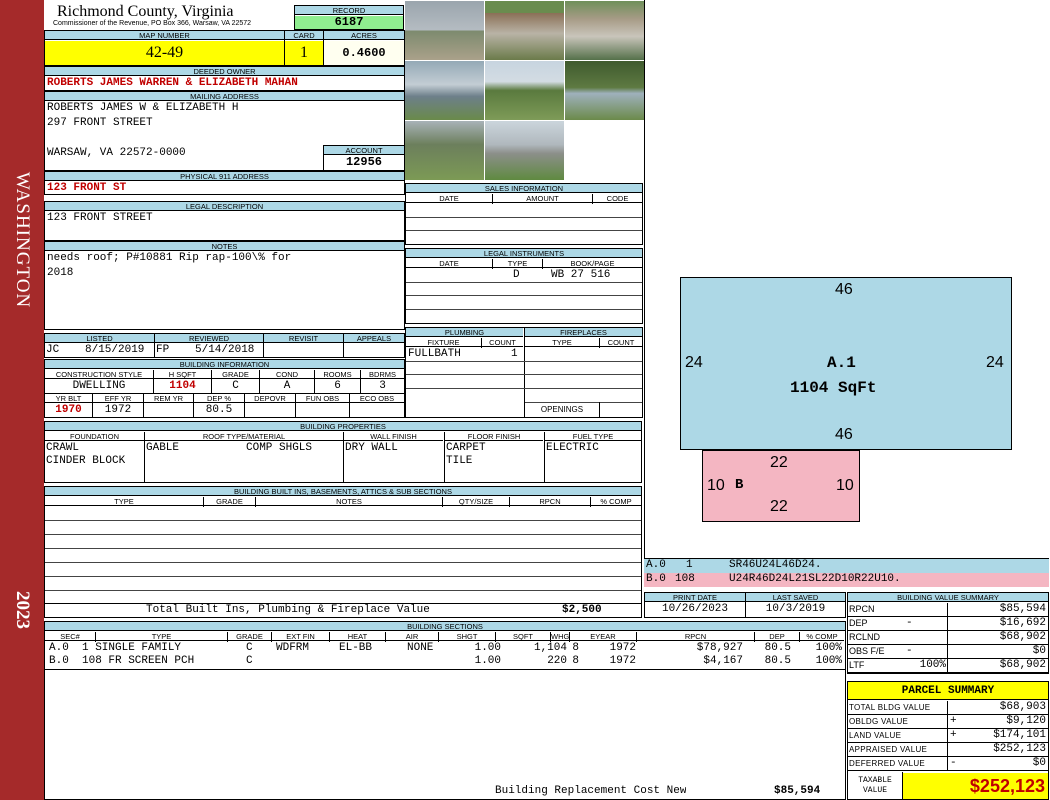 Image resolution: width=1050 pixels, height=800 pixels. I want to click on value-summary-row-label: RCLND, so click(865, 637).